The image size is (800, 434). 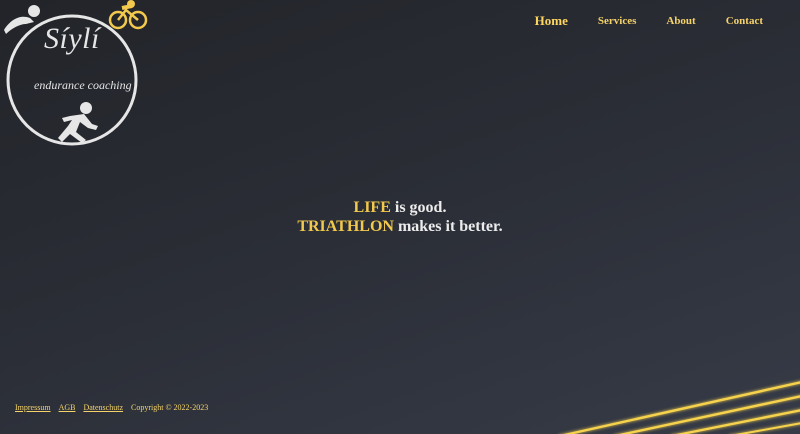 What do you see at coordinates (83, 85) in the screenshot?
I see `logo-subtitle: endurance coaching` at bounding box center [83, 85].